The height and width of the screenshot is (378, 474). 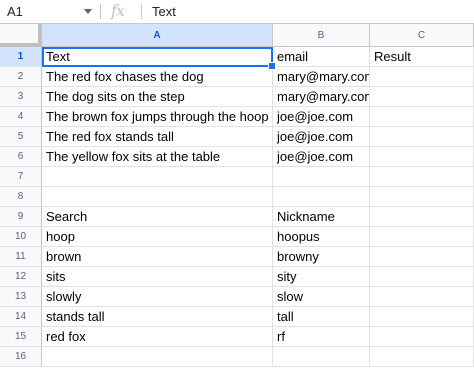 I want to click on row-header: 9, so click(x=21, y=217).